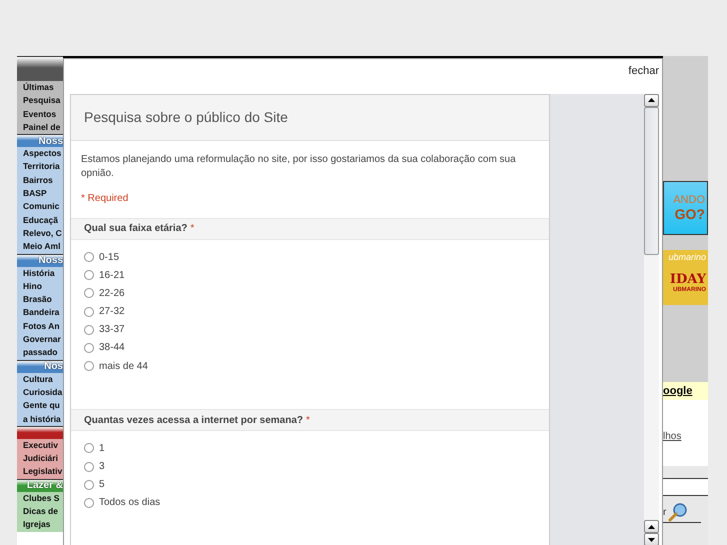  I want to click on question-label: Quantas vezes acessa a internet por semana?, so click(193, 420).